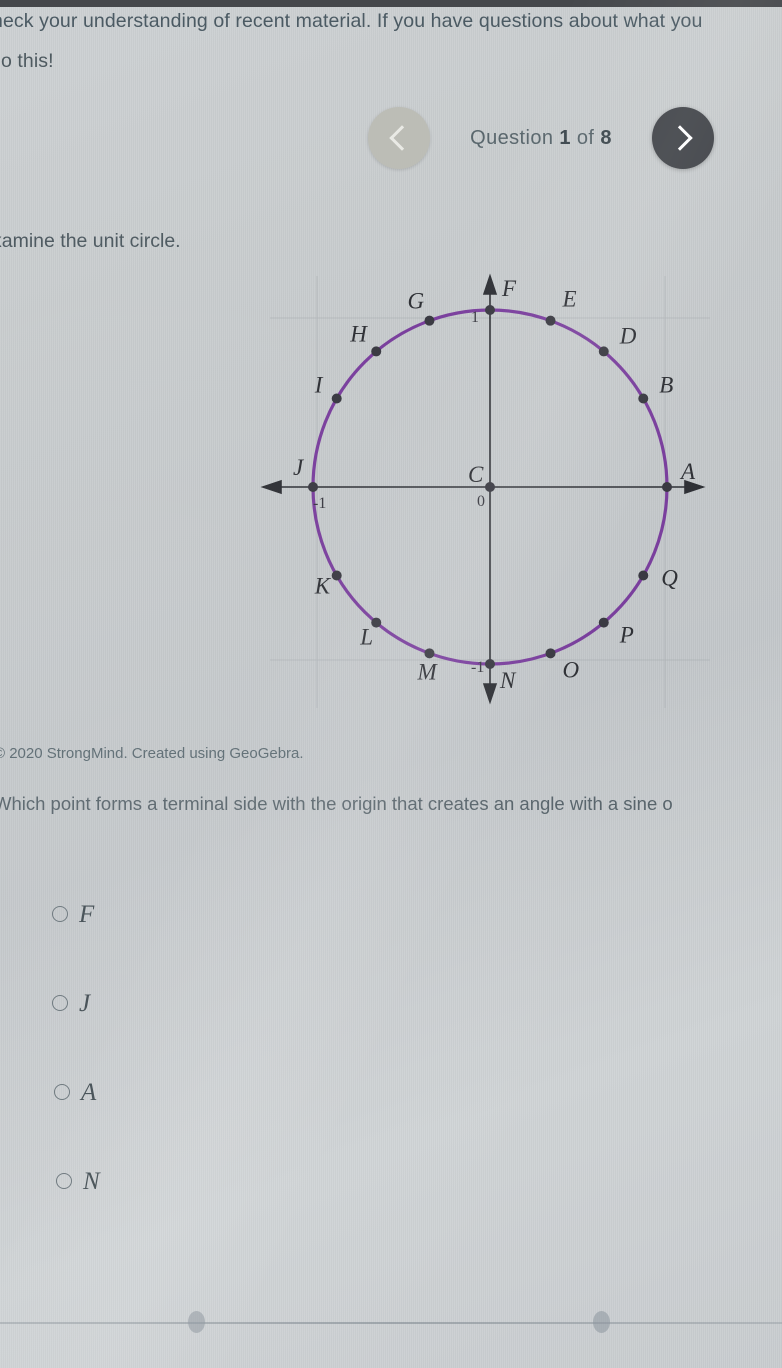 The image size is (782, 1368). I want to click on tick-label-y-bottom: -1, so click(477, 667).